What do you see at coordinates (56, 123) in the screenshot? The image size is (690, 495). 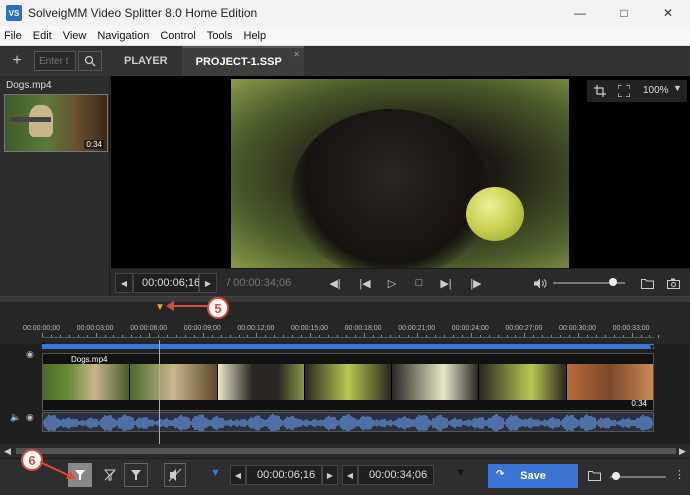 I see `media-thumbnail: 0:34` at bounding box center [56, 123].